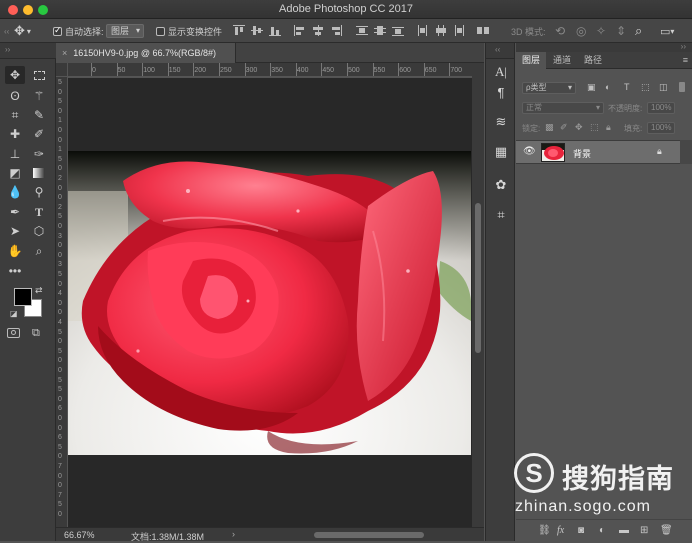 The width and height of the screenshot is (692, 543). What do you see at coordinates (483, 30) in the screenshot?
I see `auto-align-icon` at bounding box center [483, 30].